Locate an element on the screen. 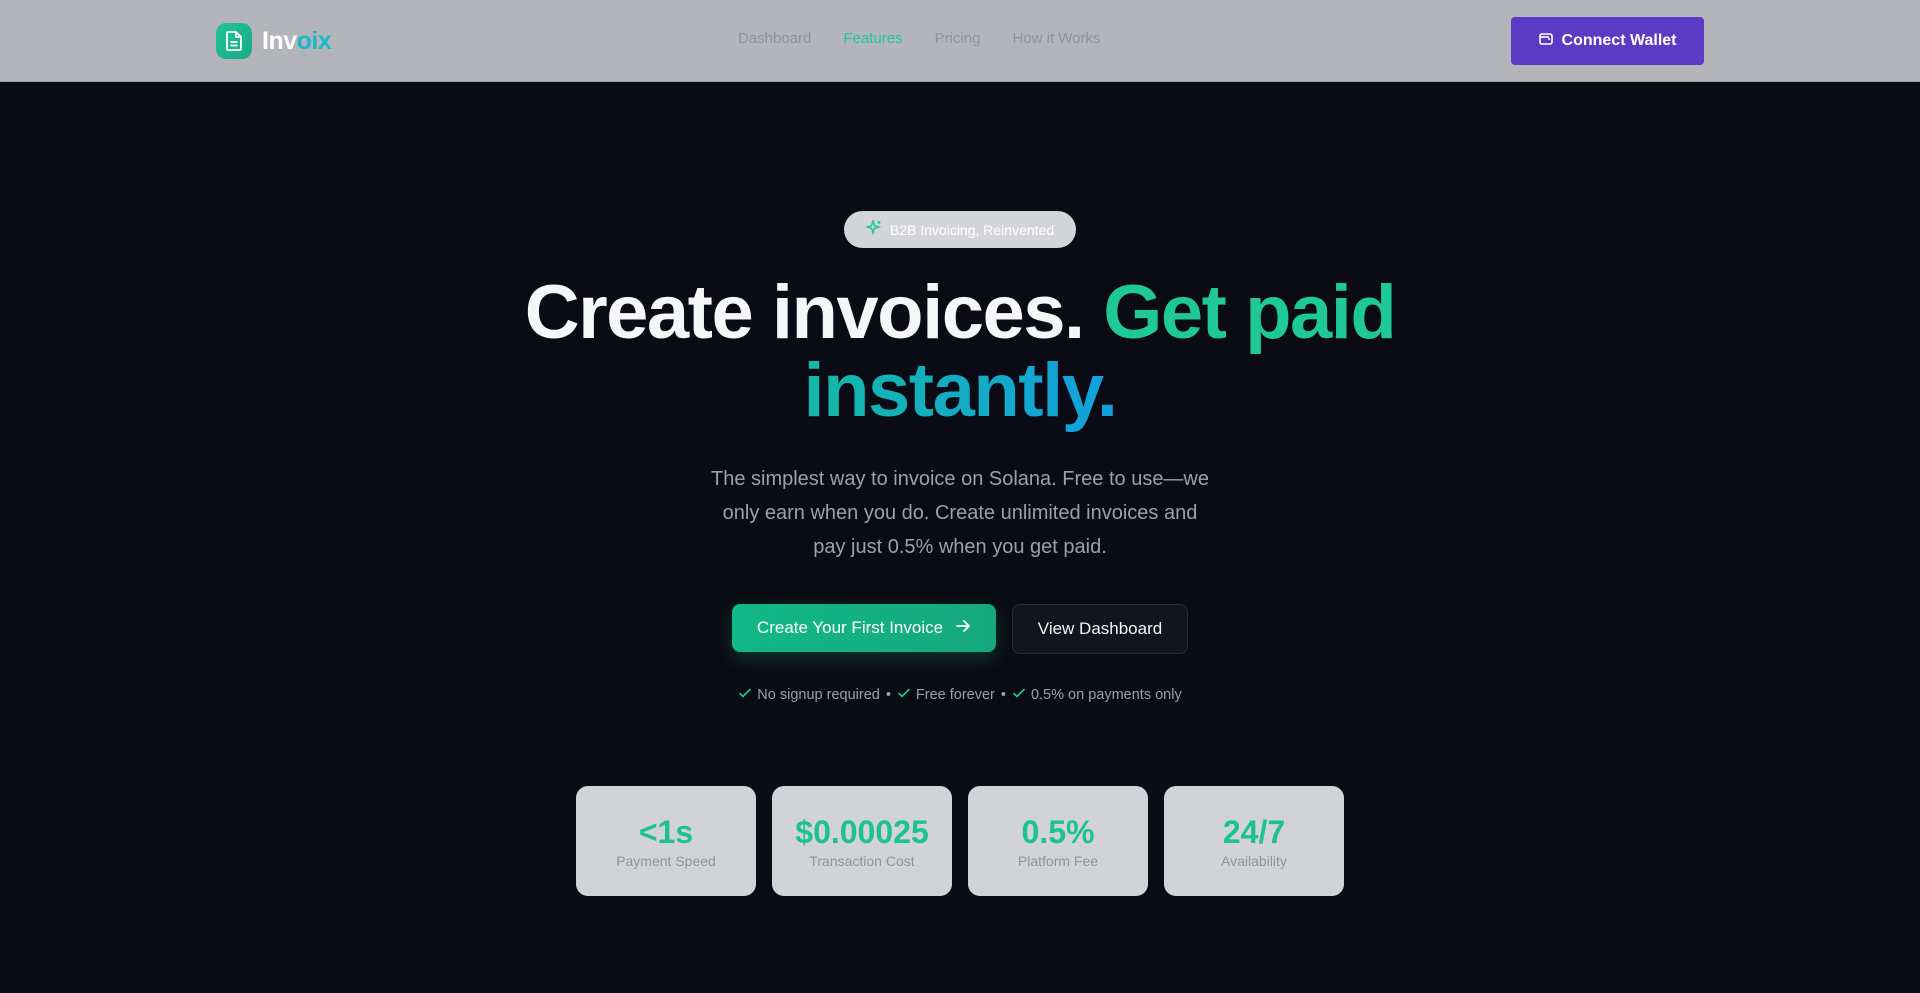 This screenshot has width=1920, height=993. wallet-icon is located at coordinates (1545, 41).